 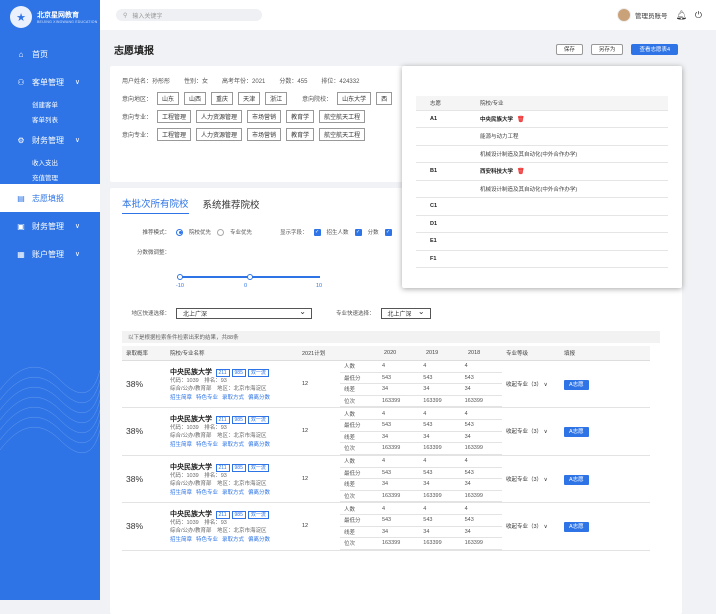 What do you see at coordinates (189, 15) in the screenshot?
I see `search-input: ⚲ 输入关键字` at bounding box center [189, 15].